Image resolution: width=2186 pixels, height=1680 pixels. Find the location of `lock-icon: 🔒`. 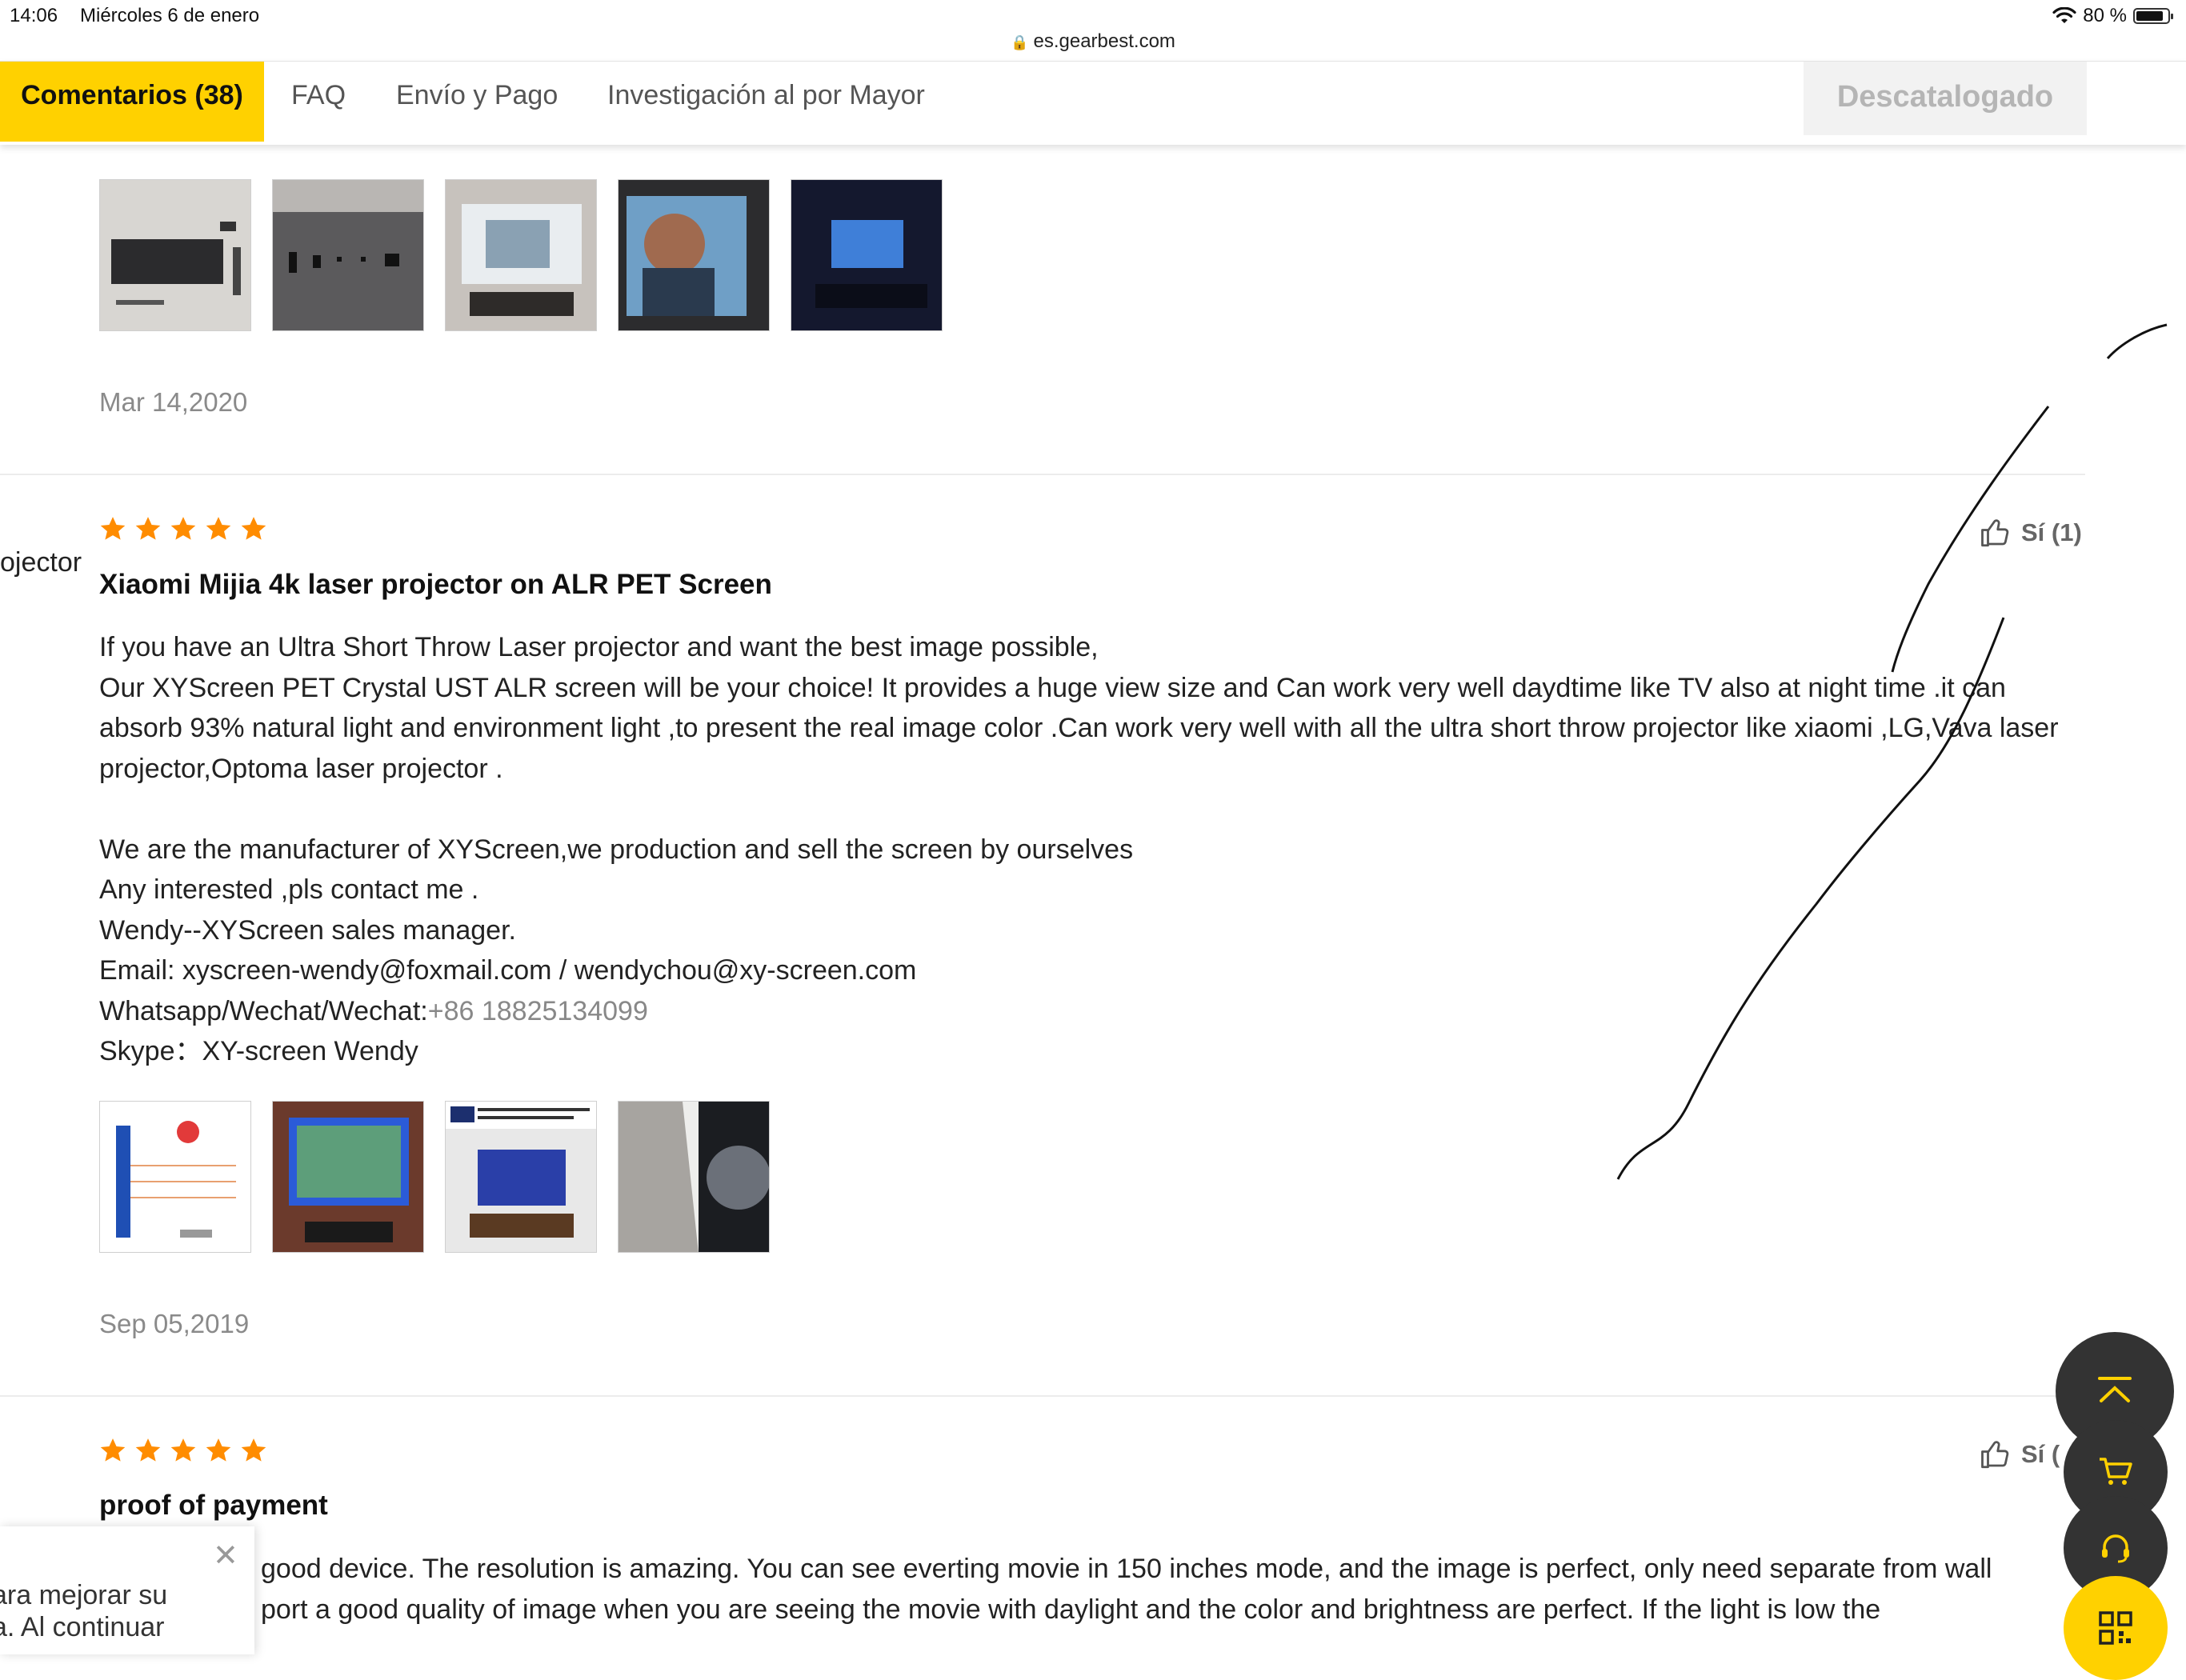

lock-icon: 🔒 is located at coordinates (1020, 42).